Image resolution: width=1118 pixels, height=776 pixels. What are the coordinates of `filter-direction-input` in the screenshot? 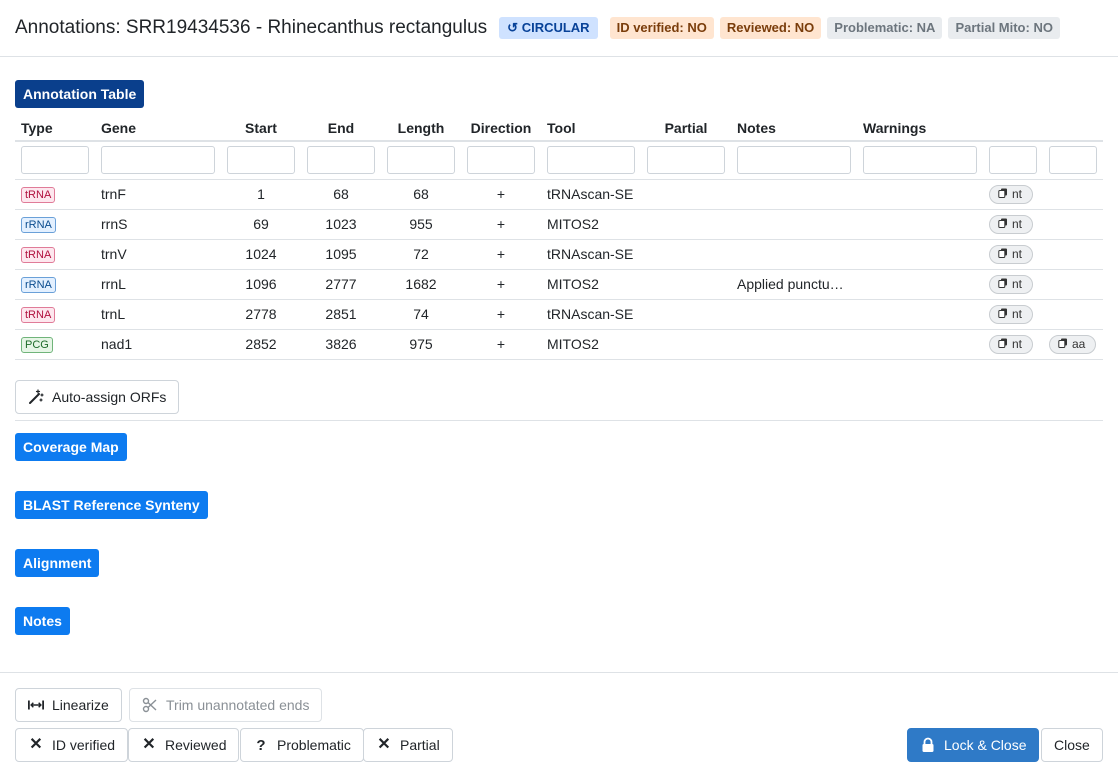 It's located at (501, 160).